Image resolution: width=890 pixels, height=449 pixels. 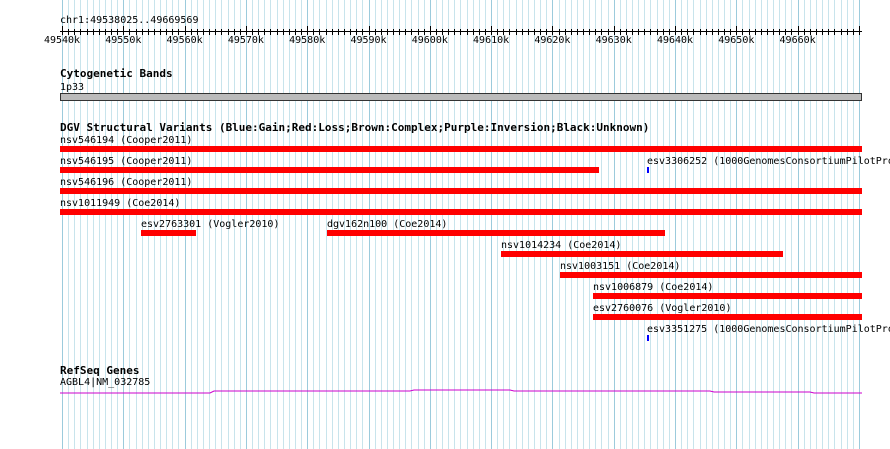 I want to click on cytoband-track-title: Cytogenetic Bands, so click(x=116, y=73).